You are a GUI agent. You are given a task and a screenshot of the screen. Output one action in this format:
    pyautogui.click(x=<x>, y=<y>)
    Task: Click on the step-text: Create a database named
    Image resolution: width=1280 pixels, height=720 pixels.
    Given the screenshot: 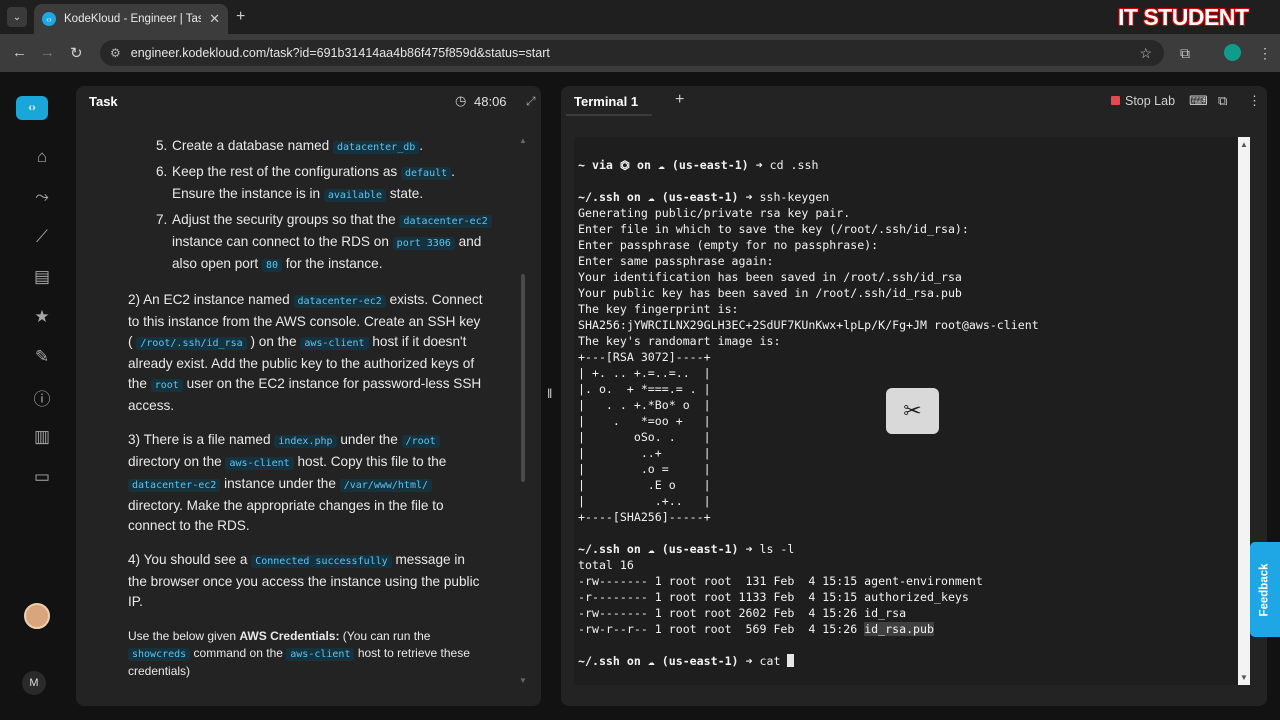 What is the action you would take?
    pyautogui.click(x=251, y=145)
    